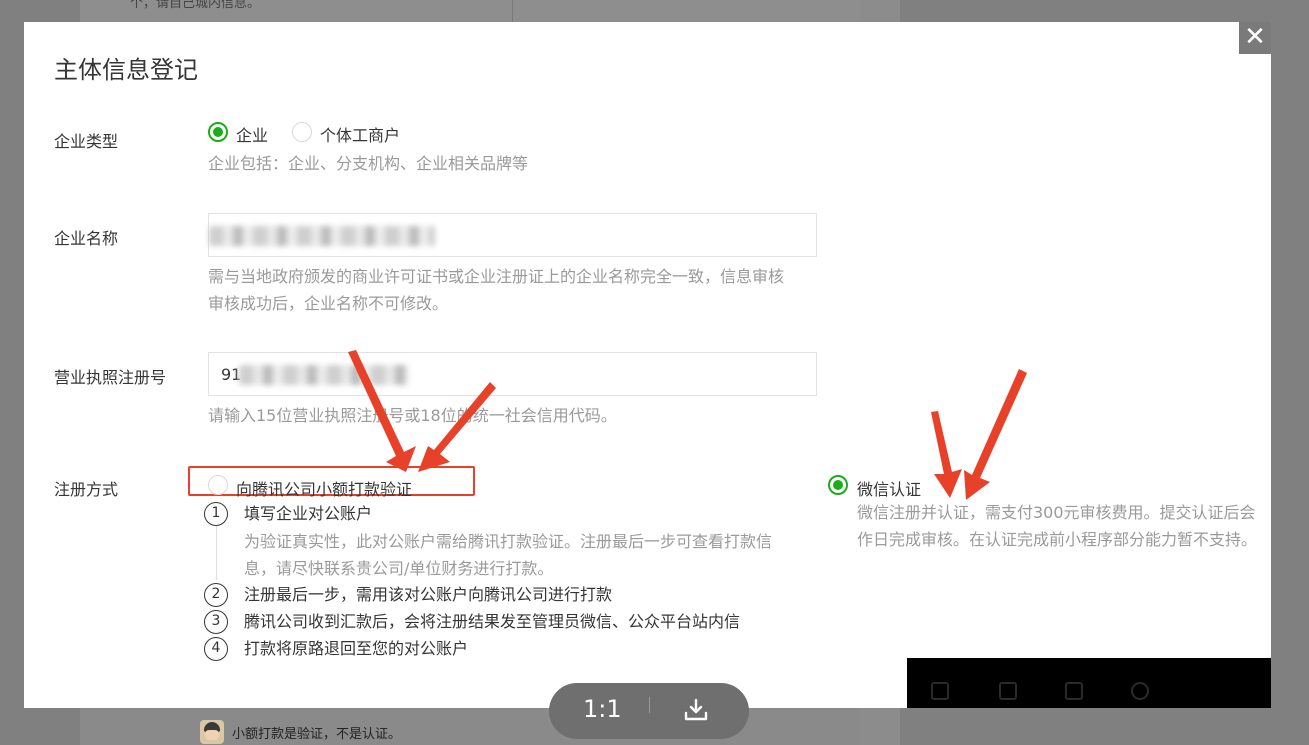 The height and width of the screenshot is (745, 1309). I want to click on step-number: 4, so click(216, 649).